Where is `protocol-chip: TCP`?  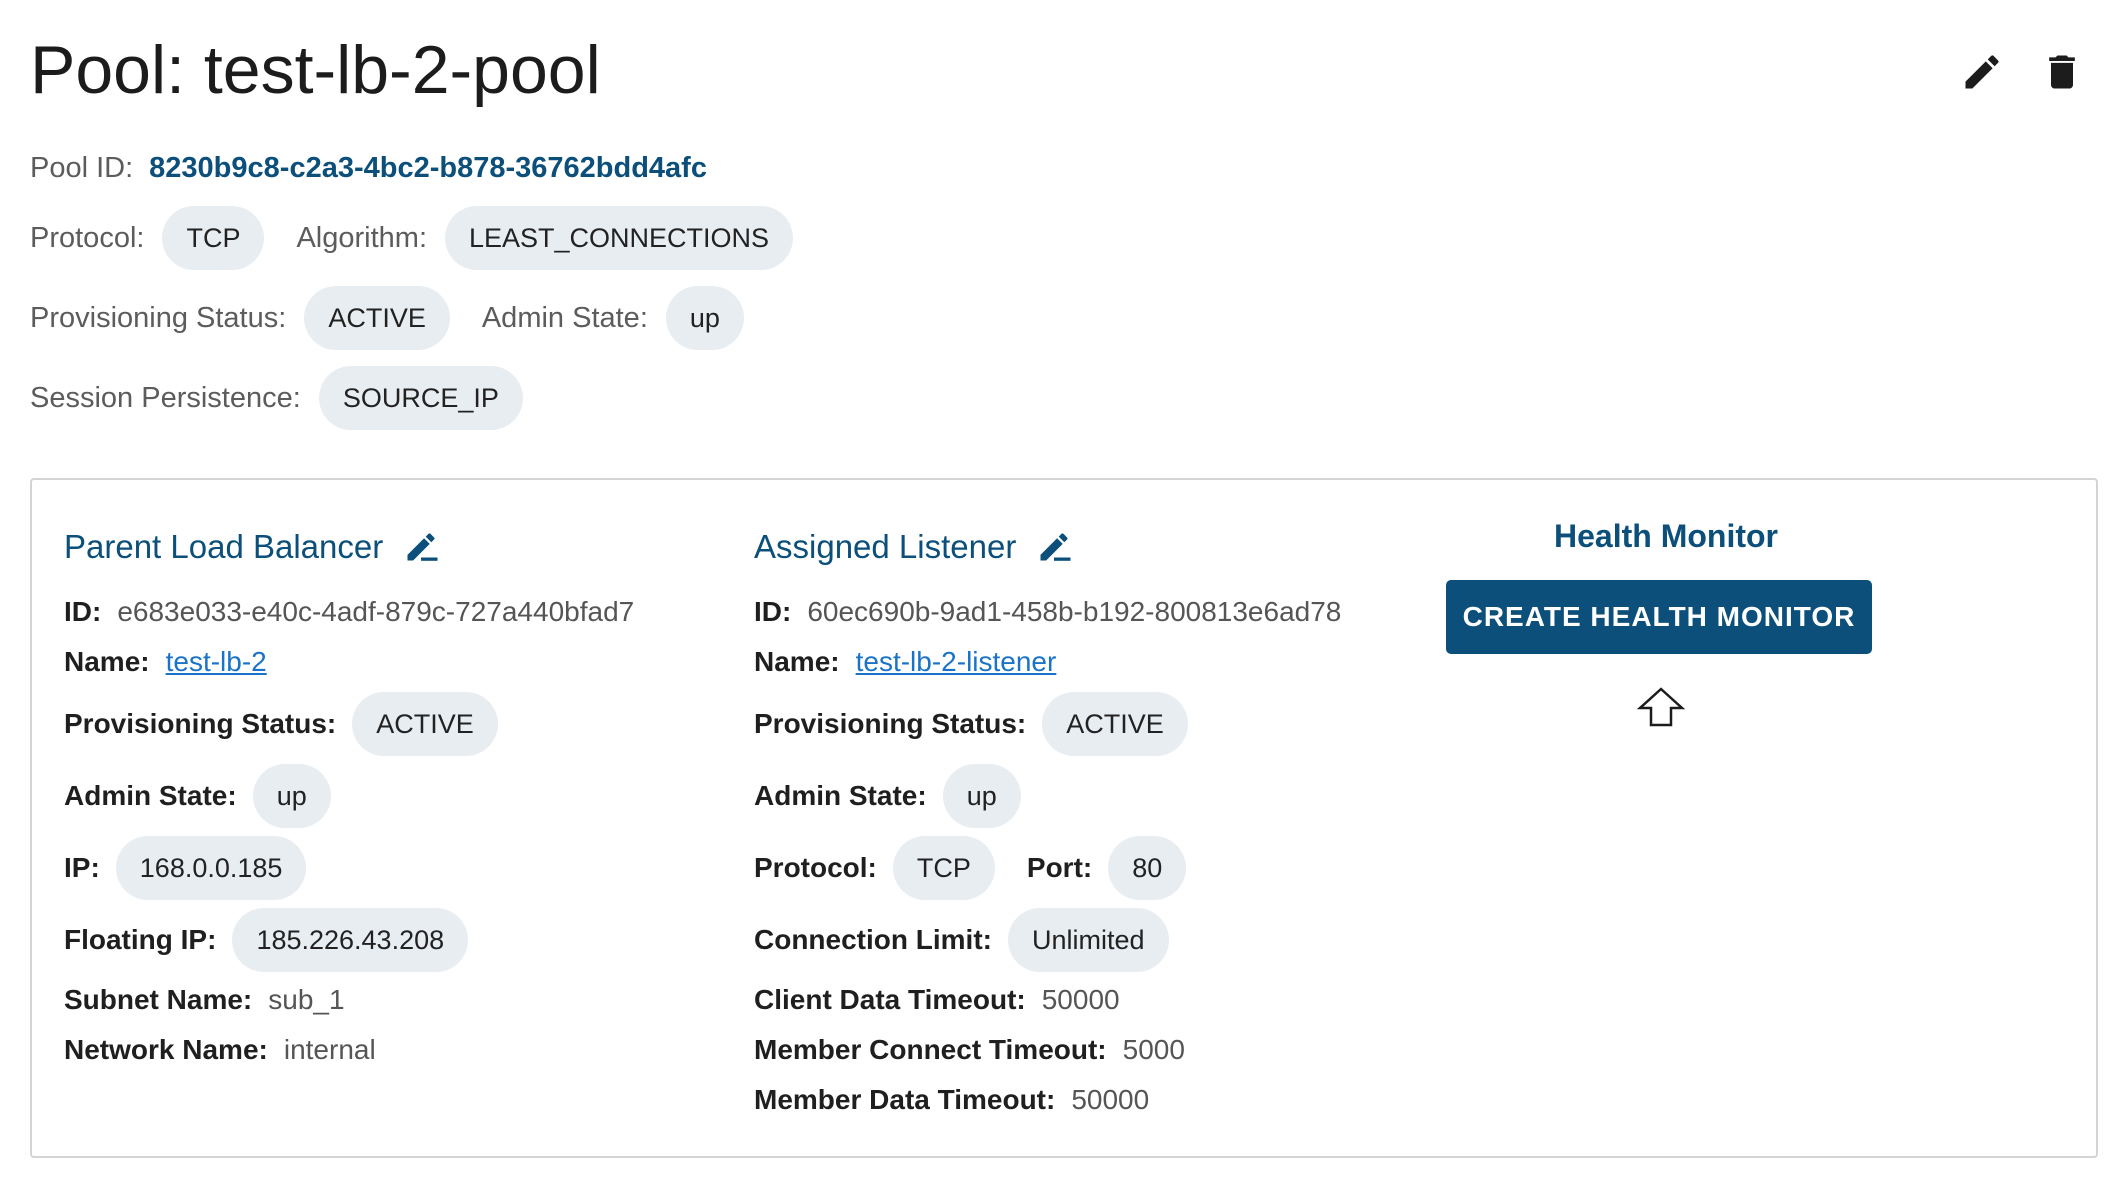
protocol-chip: TCP is located at coordinates (213, 238).